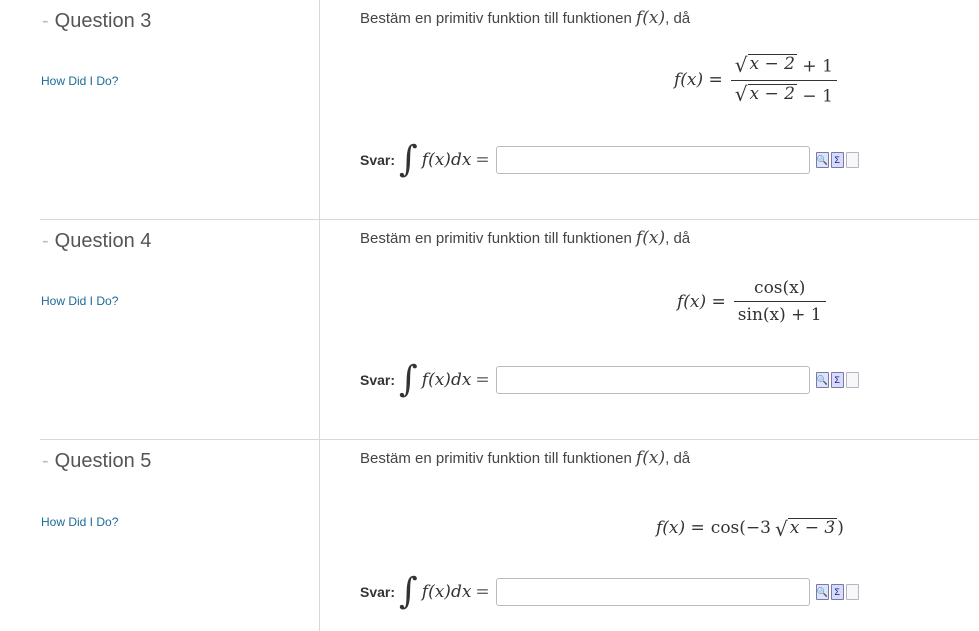 This screenshot has height=631, width=979. Describe the element at coordinates (750, 528) in the screenshot. I see `function-formula: f(x) = cos(−3 √ x − 3 )` at that location.